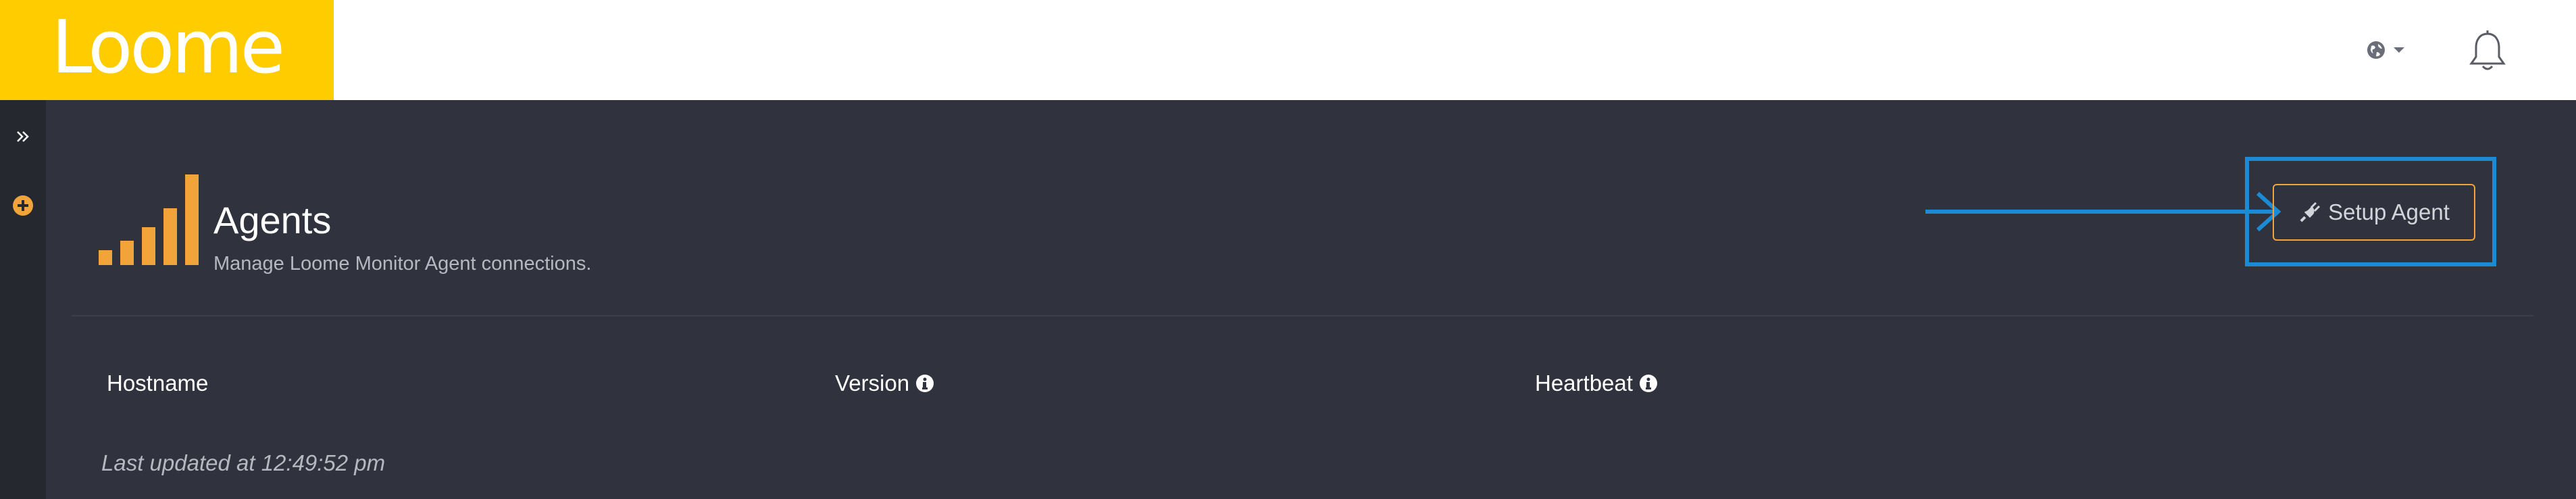 The width and height of the screenshot is (2576, 499). I want to click on setup-agent-button: Setup Agent, so click(2374, 212).